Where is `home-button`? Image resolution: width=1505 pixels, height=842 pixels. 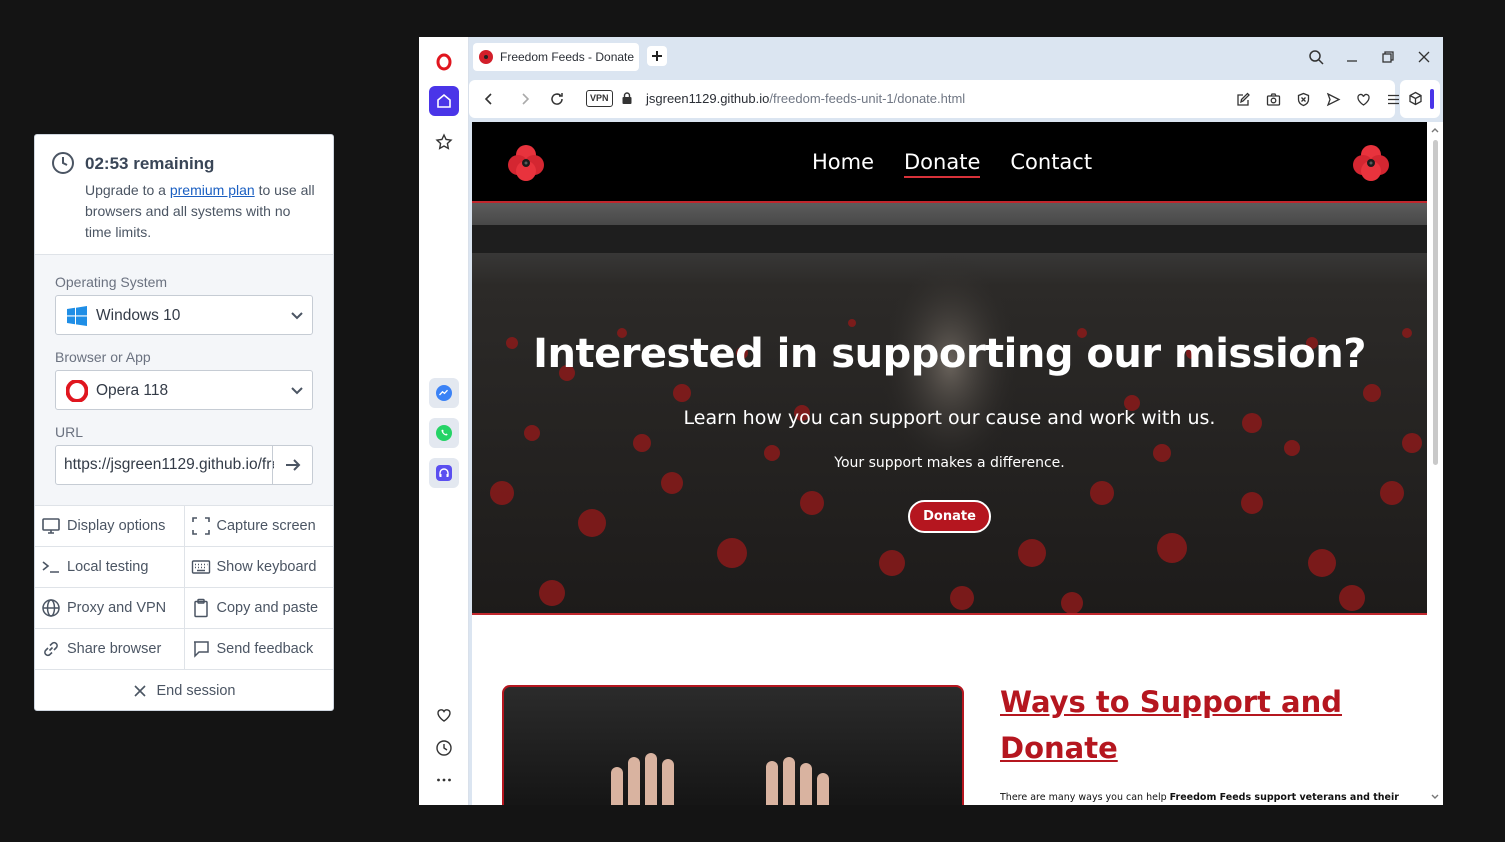
home-button is located at coordinates (444, 101).